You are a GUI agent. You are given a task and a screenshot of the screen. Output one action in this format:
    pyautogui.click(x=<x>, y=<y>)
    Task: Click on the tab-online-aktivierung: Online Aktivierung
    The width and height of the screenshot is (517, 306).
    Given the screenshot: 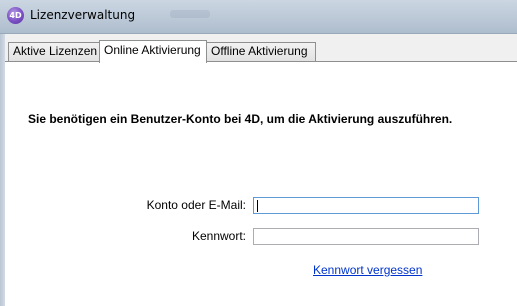 What is the action you would take?
    pyautogui.click(x=153, y=51)
    